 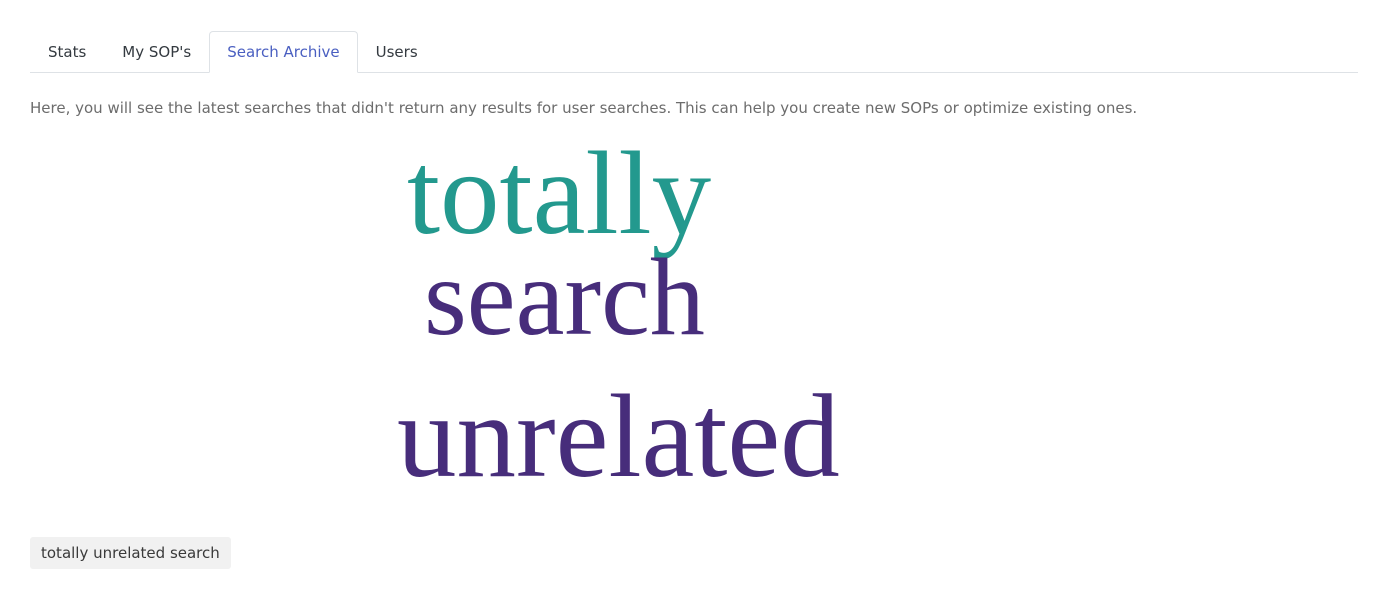 What do you see at coordinates (397, 52) in the screenshot?
I see `tab-users: Users` at bounding box center [397, 52].